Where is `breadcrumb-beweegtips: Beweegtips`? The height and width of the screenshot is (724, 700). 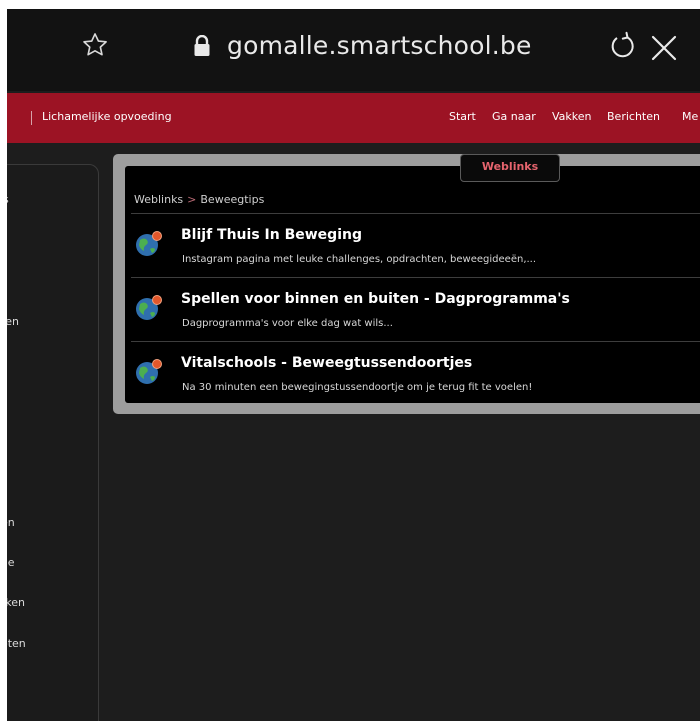
breadcrumb-beweegtips: Beweegtips is located at coordinates (232, 199).